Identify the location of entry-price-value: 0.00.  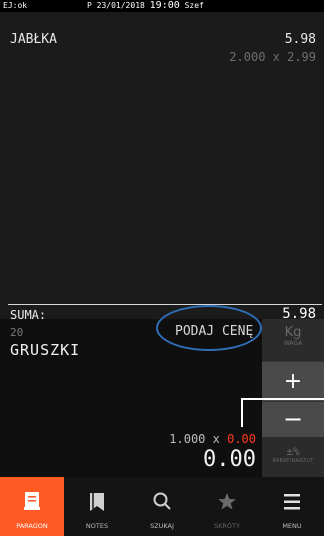
(241, 439).